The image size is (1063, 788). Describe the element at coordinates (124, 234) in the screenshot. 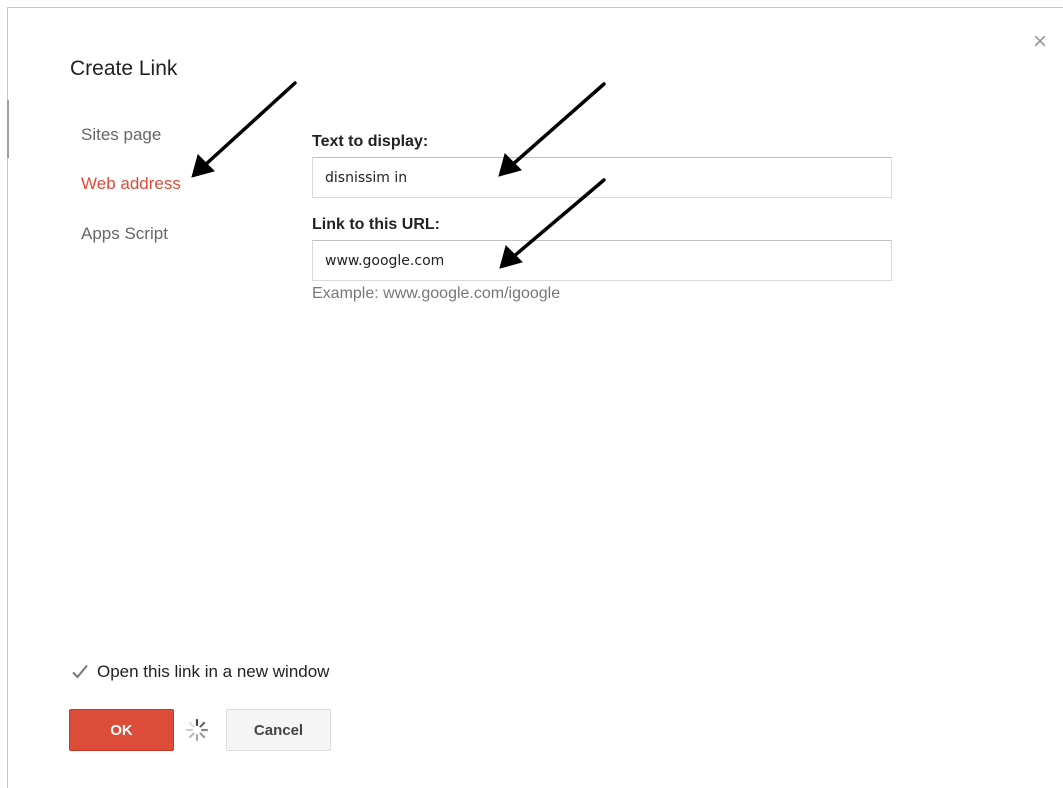

I see `nav-item-apps-script: Apps Script` at that location.